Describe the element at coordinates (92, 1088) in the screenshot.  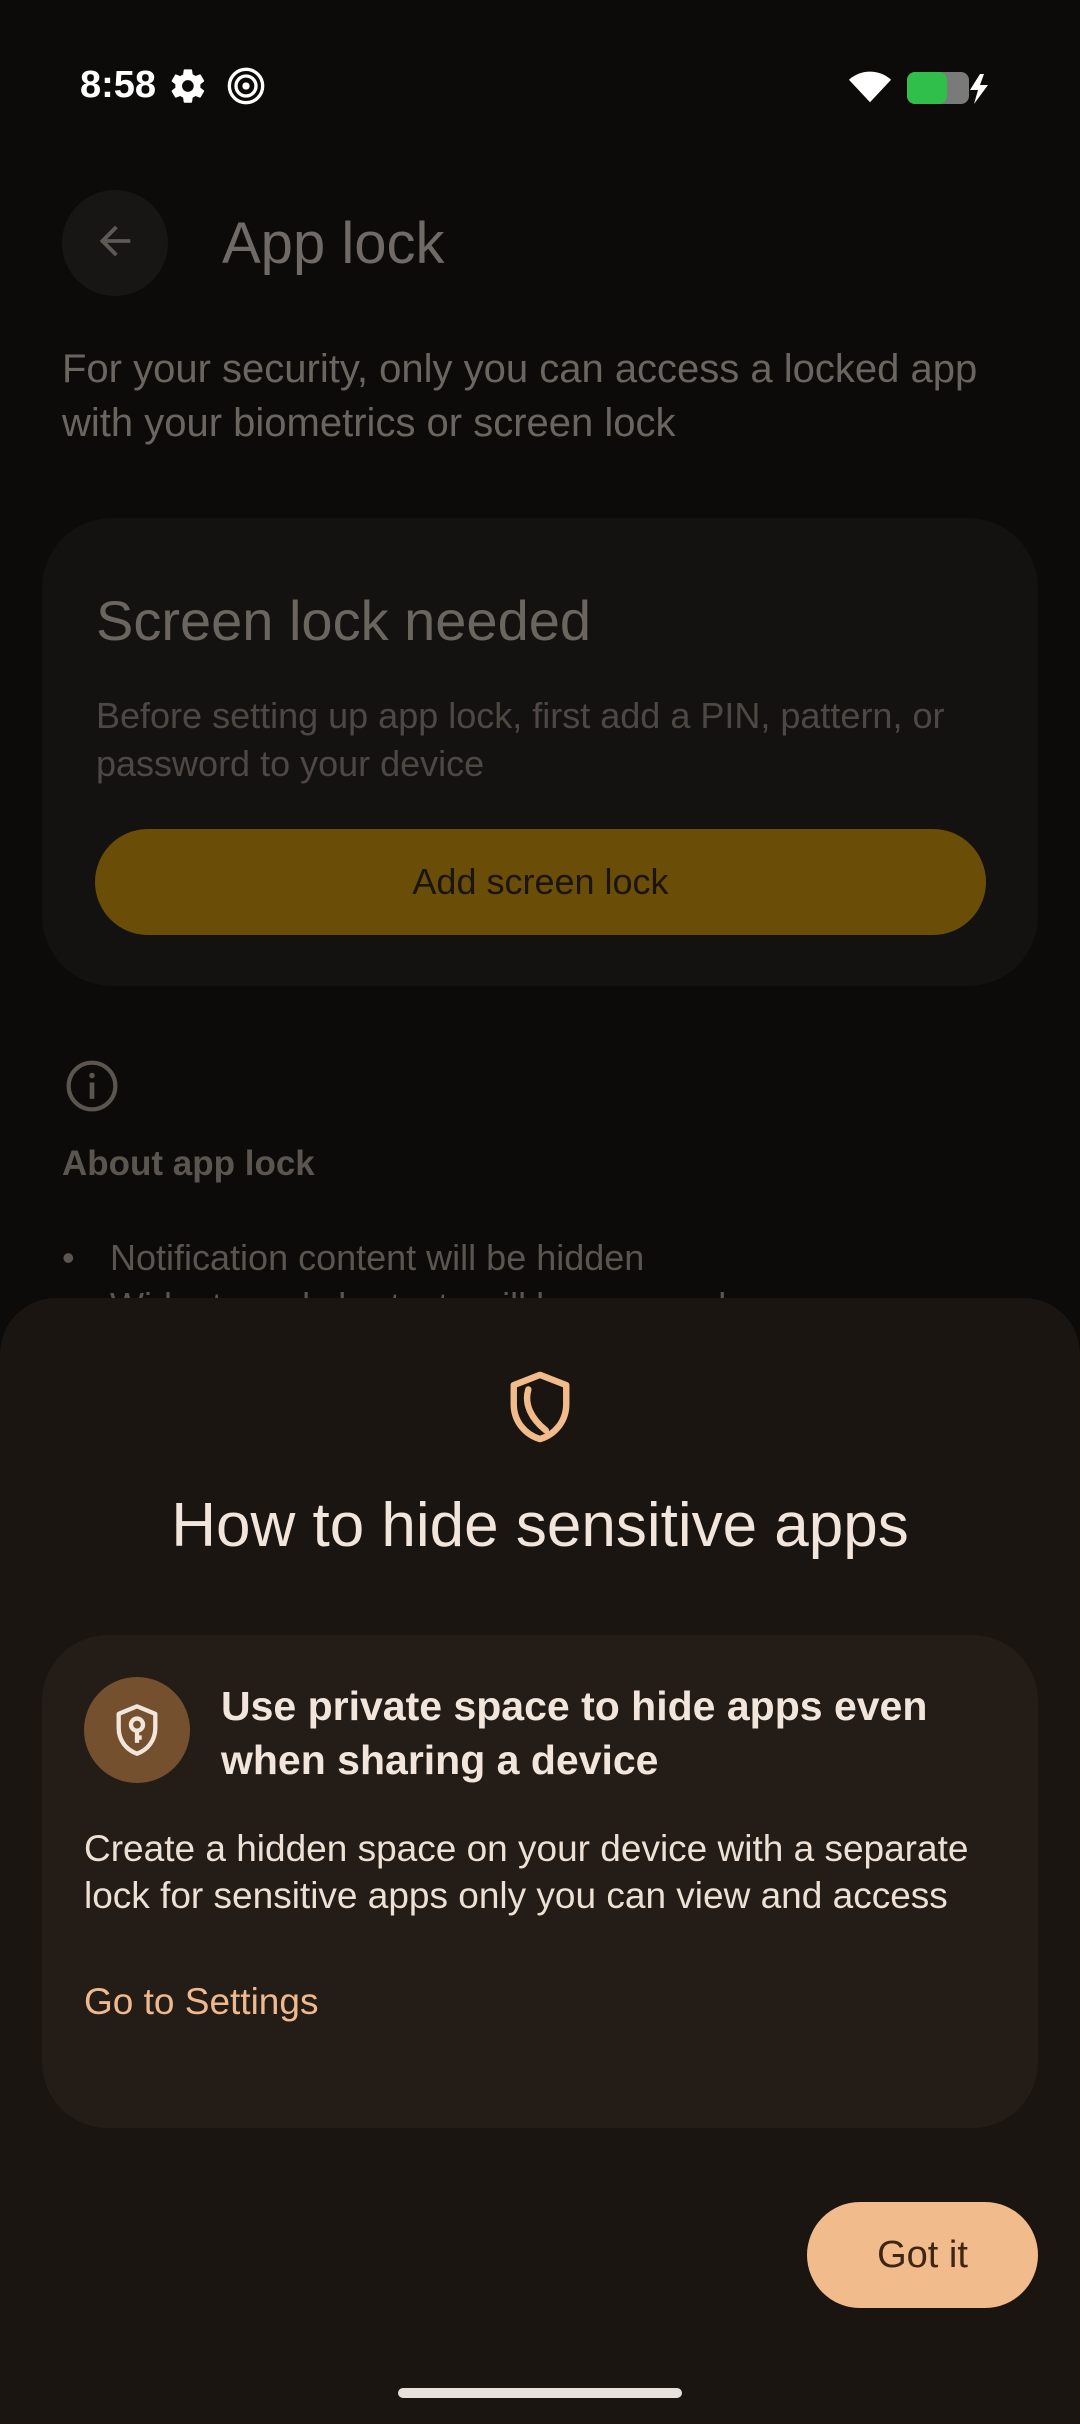
I see `info-icon` at that location.